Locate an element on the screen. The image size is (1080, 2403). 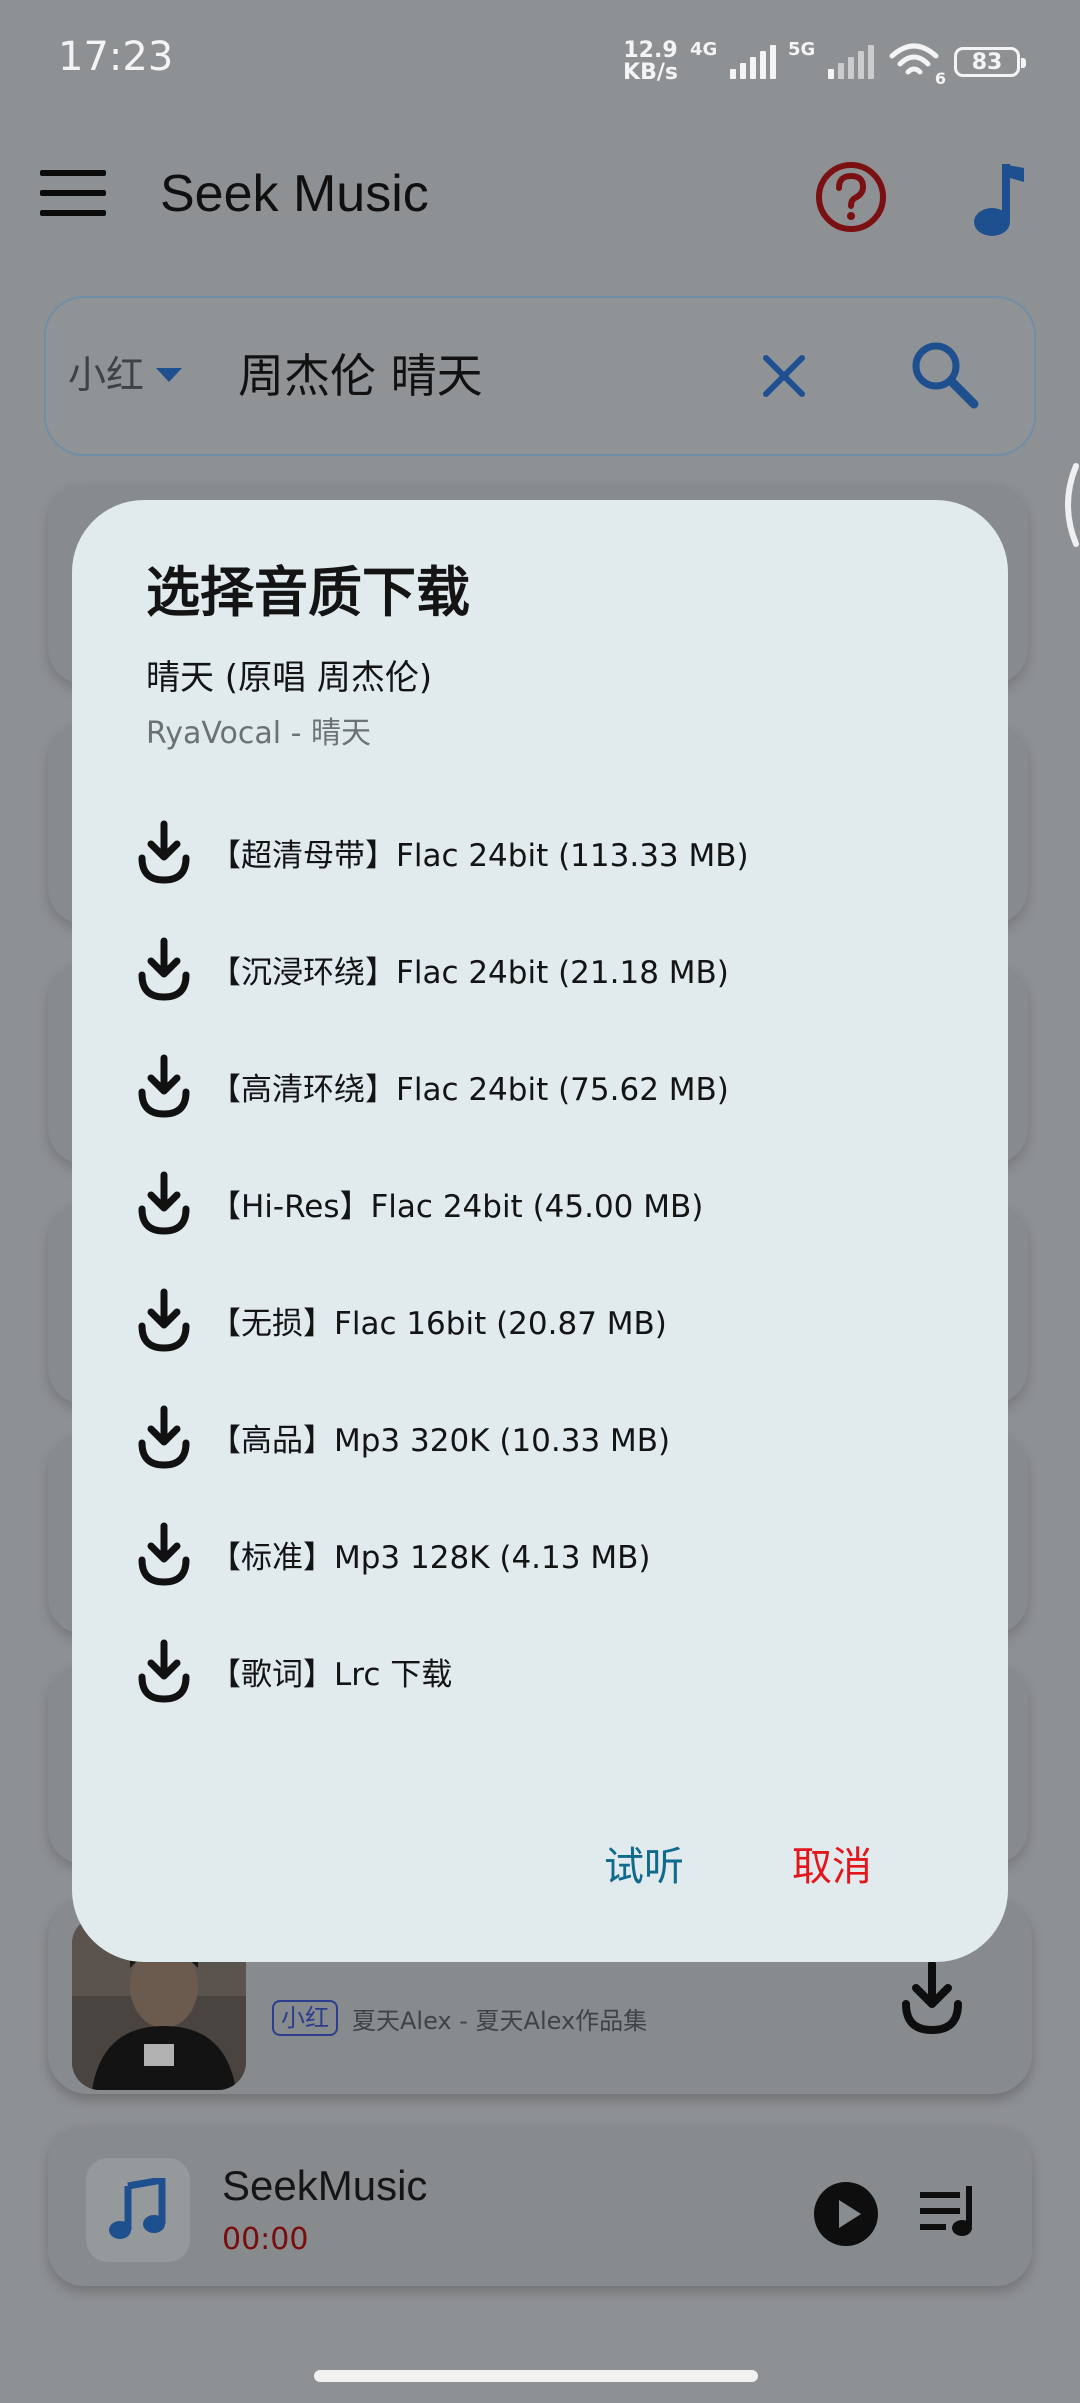
quality-option: 【高品】Mp3 320K (10.33 MB) is located at coordinates (546, 1437).